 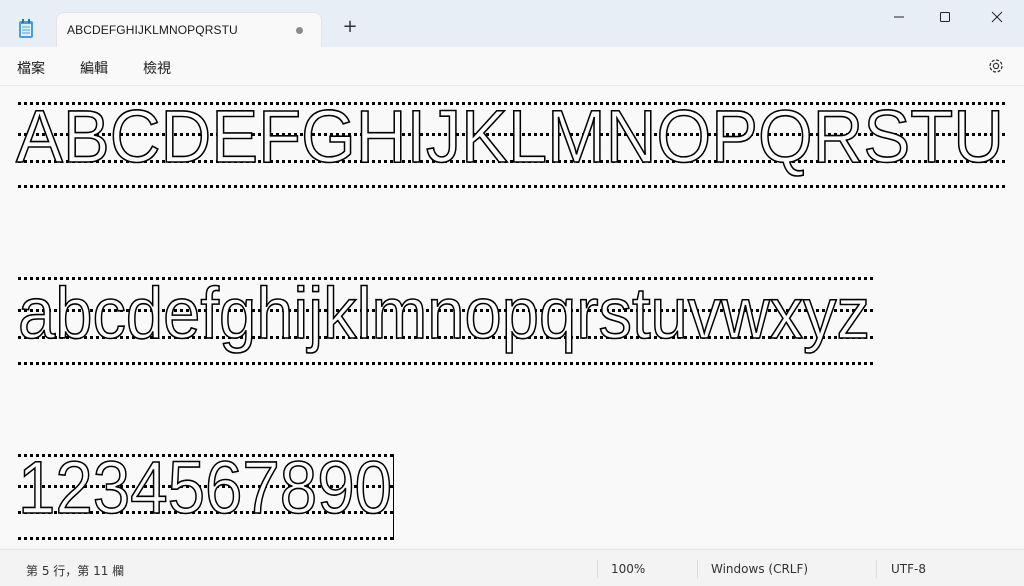 What do you see at coordinates (75, 570) in the screenshot?
I see `cursor-position: 第 5 行，第 11 欄` at bounding box center [75, 570].